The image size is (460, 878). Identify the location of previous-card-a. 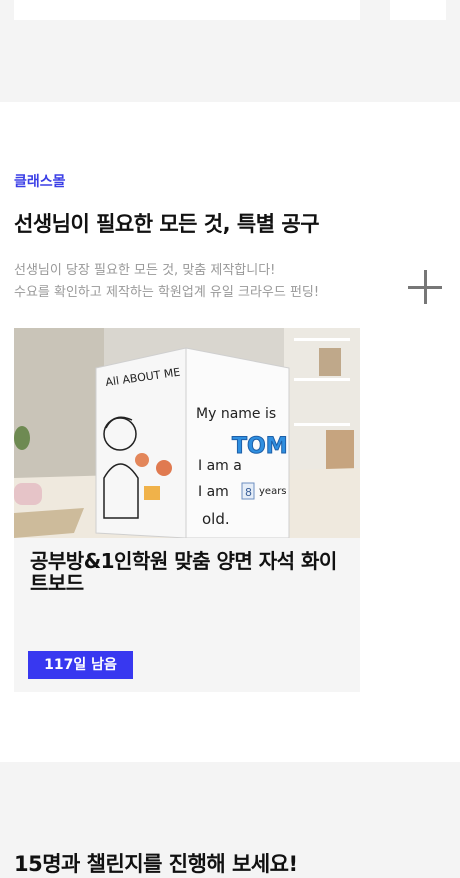
(187, 10).